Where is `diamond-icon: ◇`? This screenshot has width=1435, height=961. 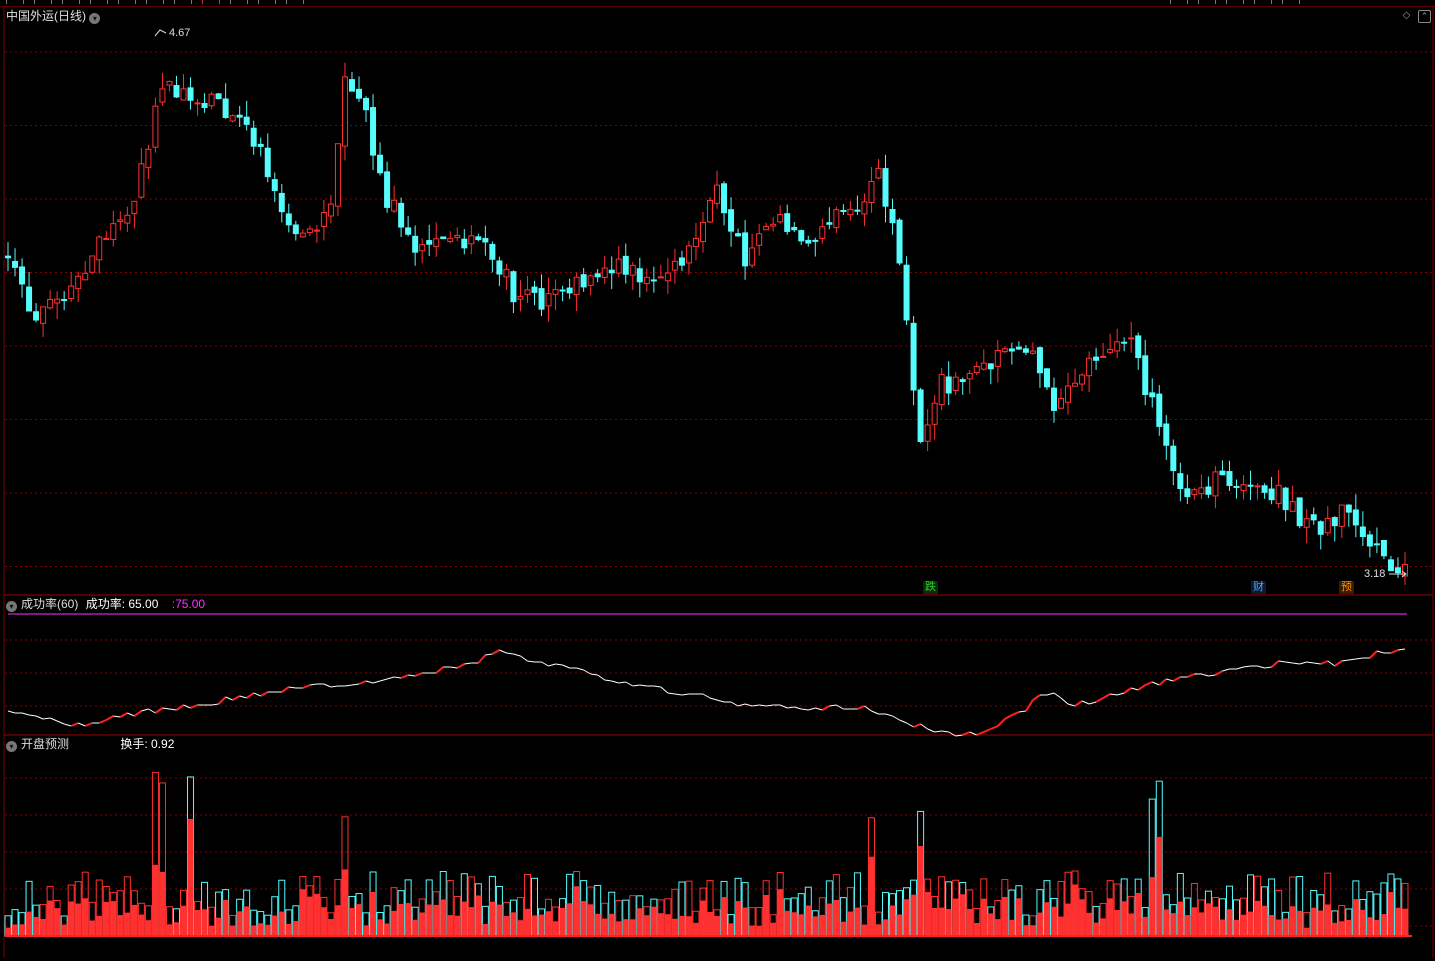 diamond-icon: ◇ is located at coordinates (1406, 15).